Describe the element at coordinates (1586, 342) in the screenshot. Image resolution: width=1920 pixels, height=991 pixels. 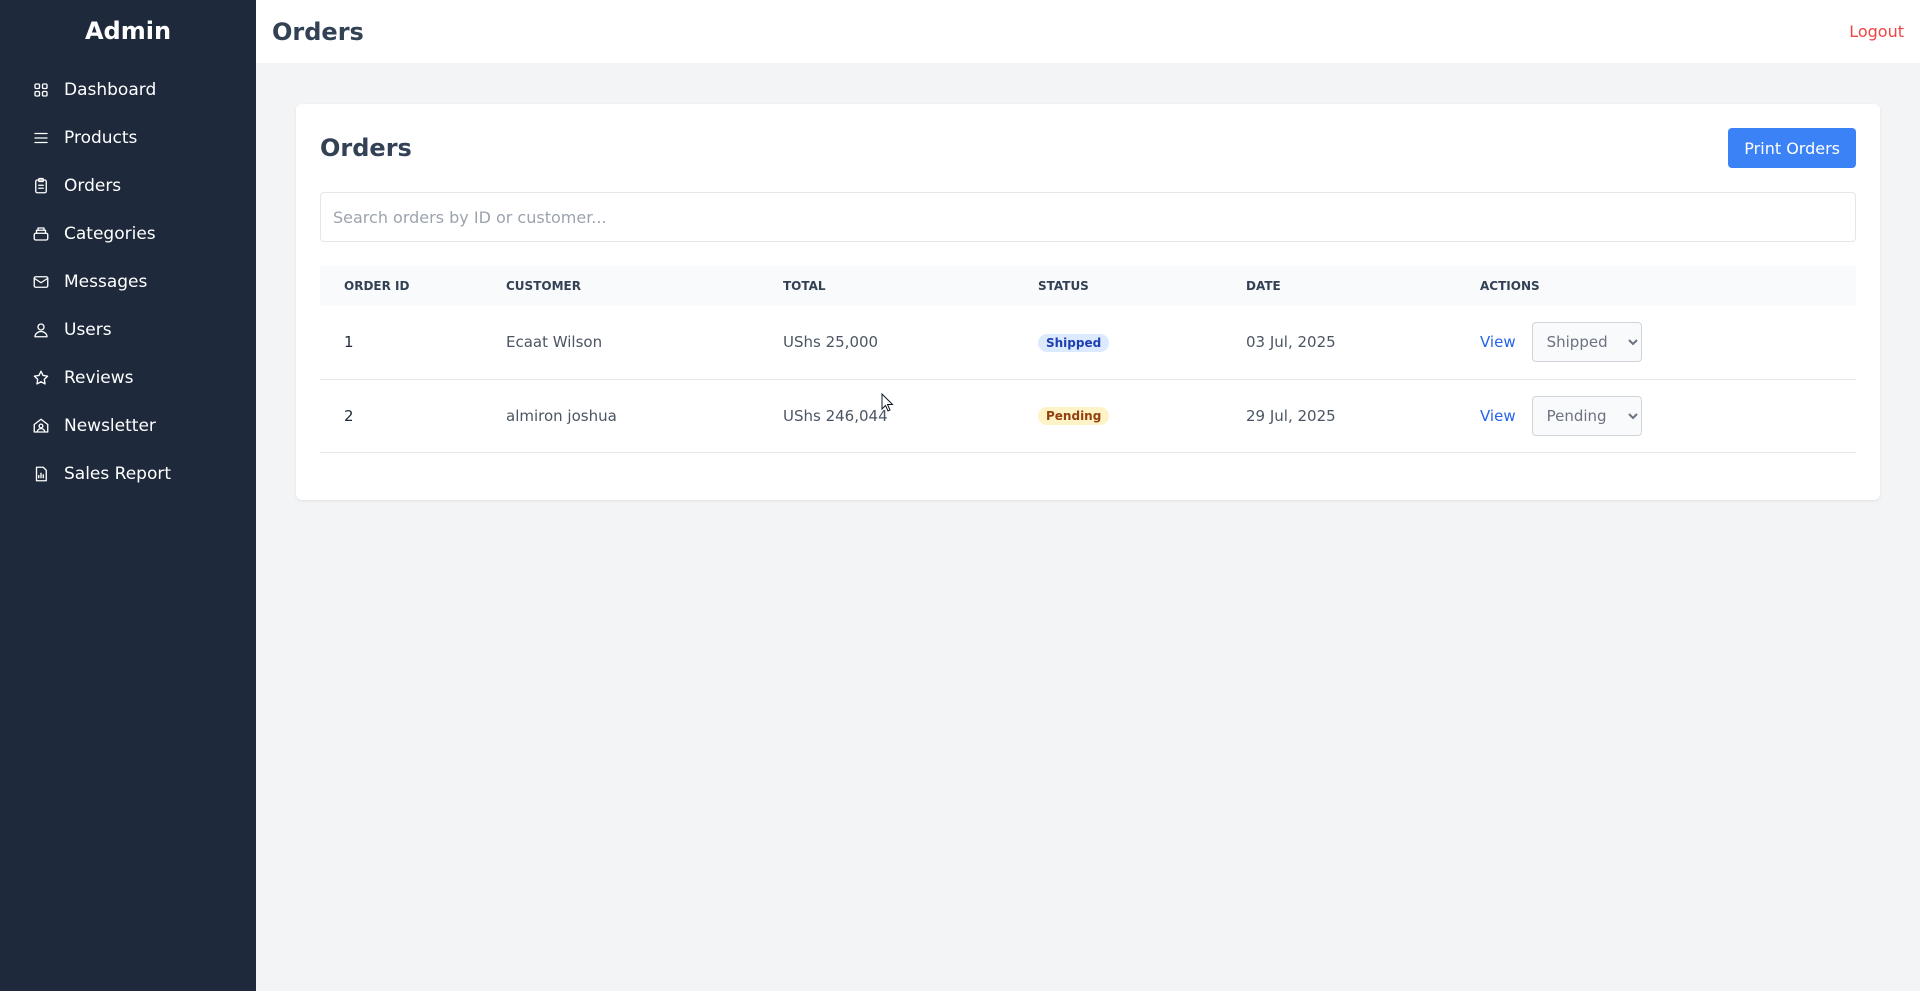
I see `status-select: Shipped` at that location.